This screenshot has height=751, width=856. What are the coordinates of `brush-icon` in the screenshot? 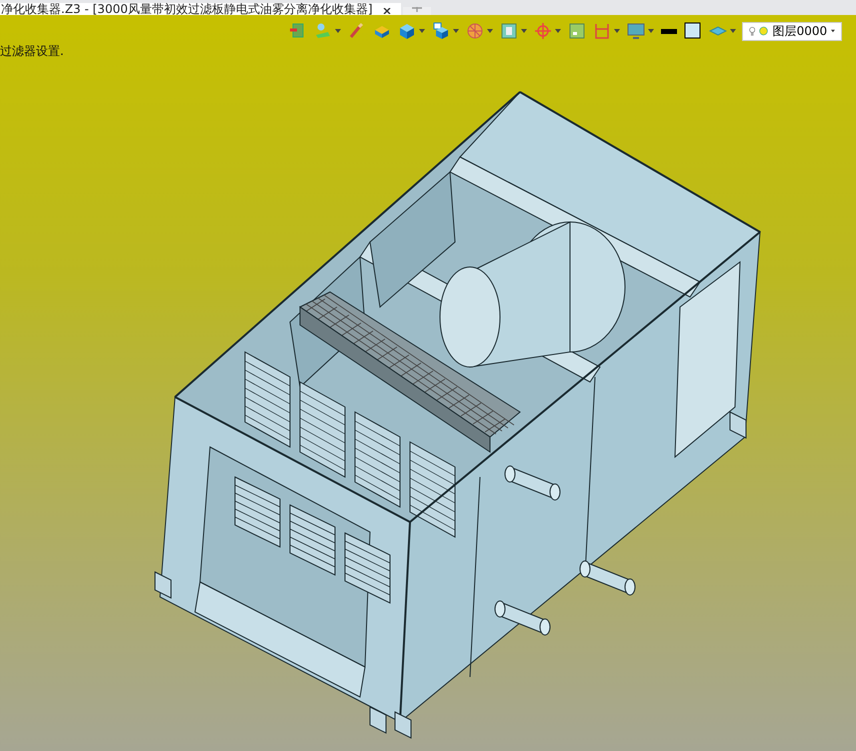 It's located at (357, 31).